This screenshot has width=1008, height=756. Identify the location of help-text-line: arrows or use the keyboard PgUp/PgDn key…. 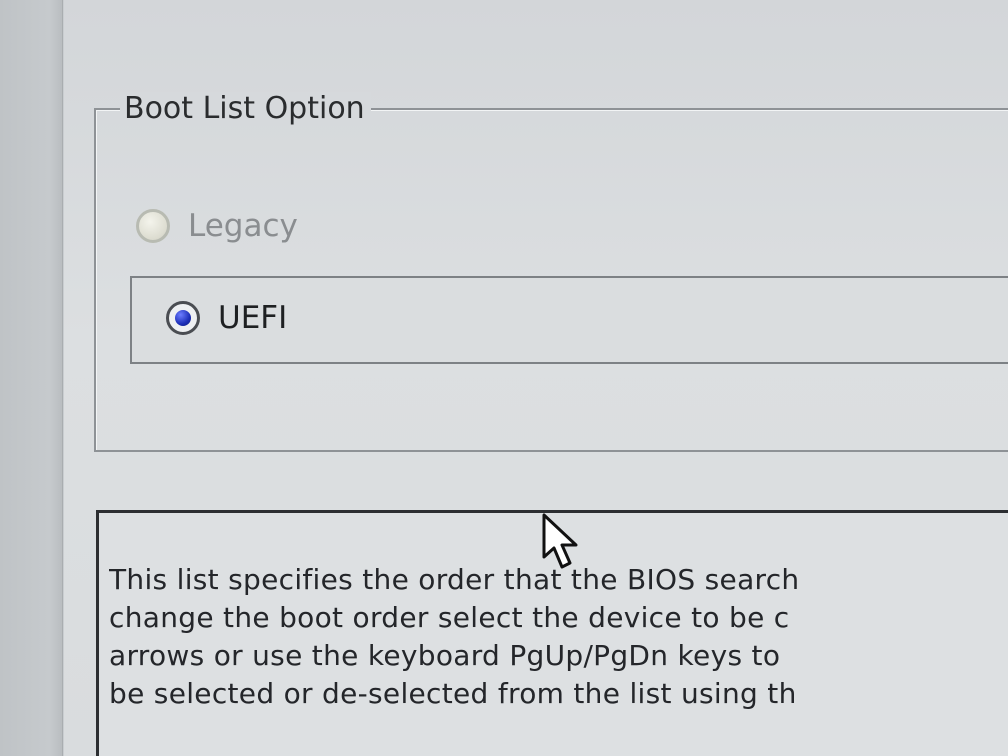
(445, 655).